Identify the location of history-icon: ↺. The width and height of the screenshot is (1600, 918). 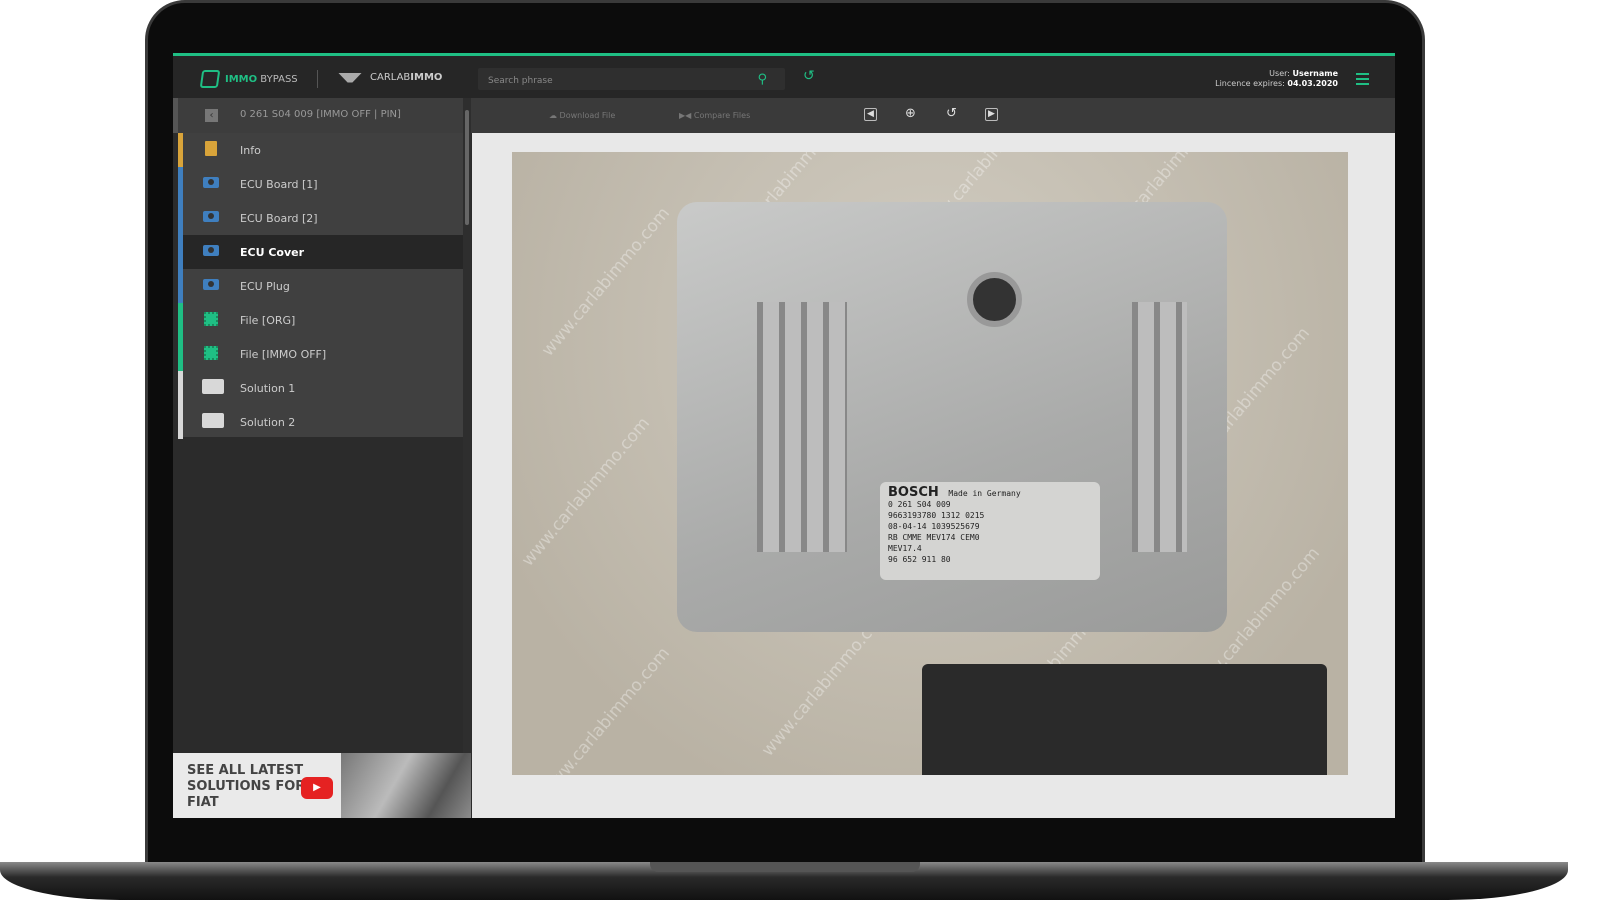
(809, 76).